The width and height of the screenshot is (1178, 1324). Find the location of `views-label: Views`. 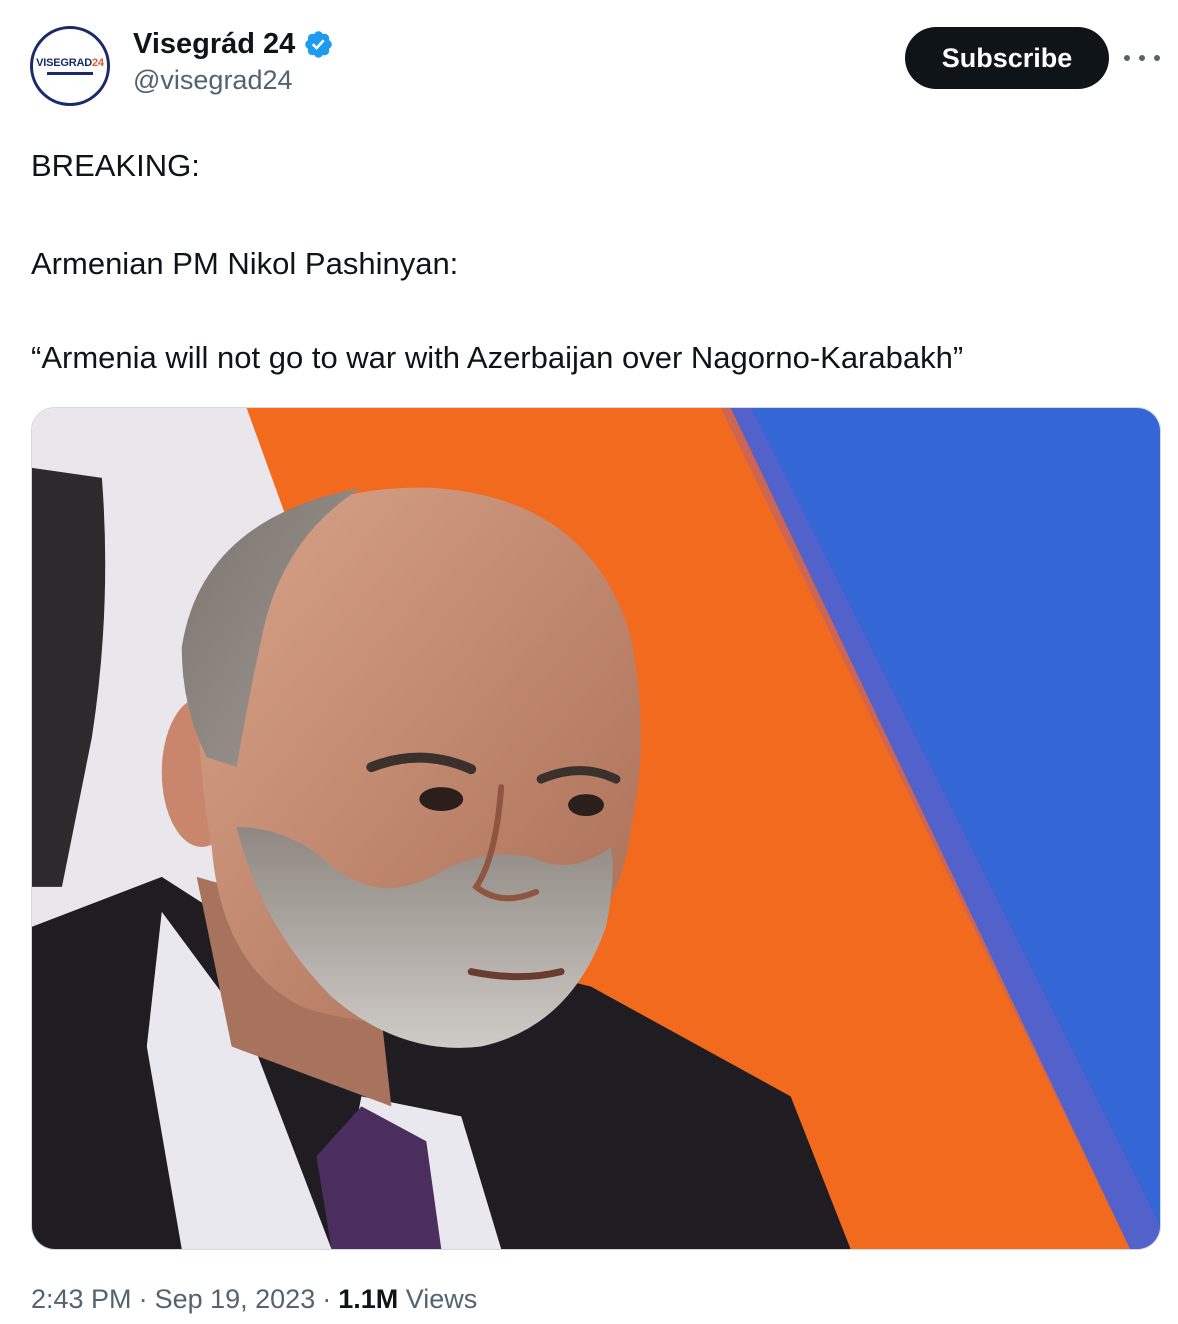

views-label: Views is located at coordinates (441, 1299).